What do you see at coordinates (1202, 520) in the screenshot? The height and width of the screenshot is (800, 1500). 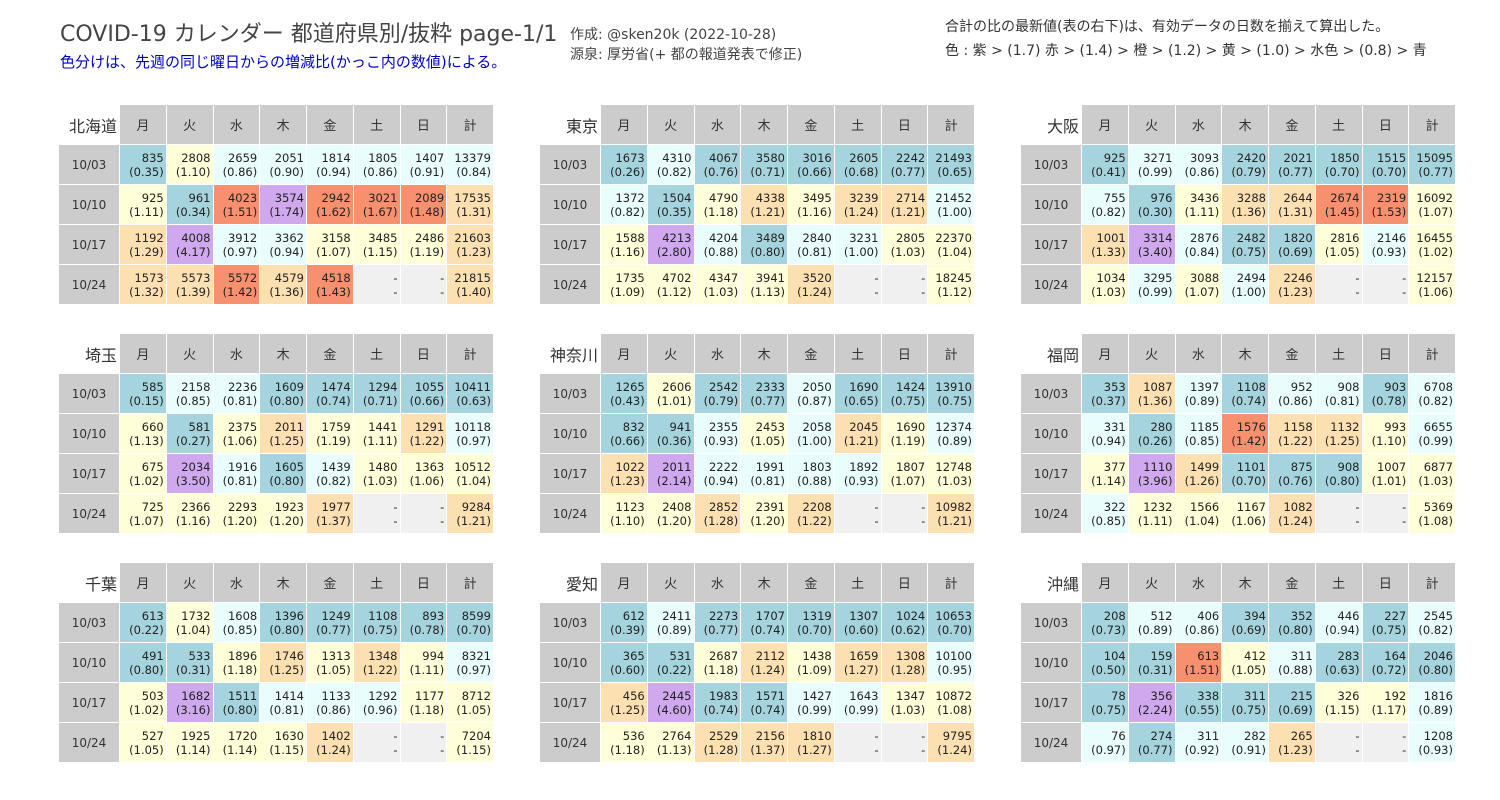 I see `week-ratio: (1.04)` at bounding box center [1202, 520].